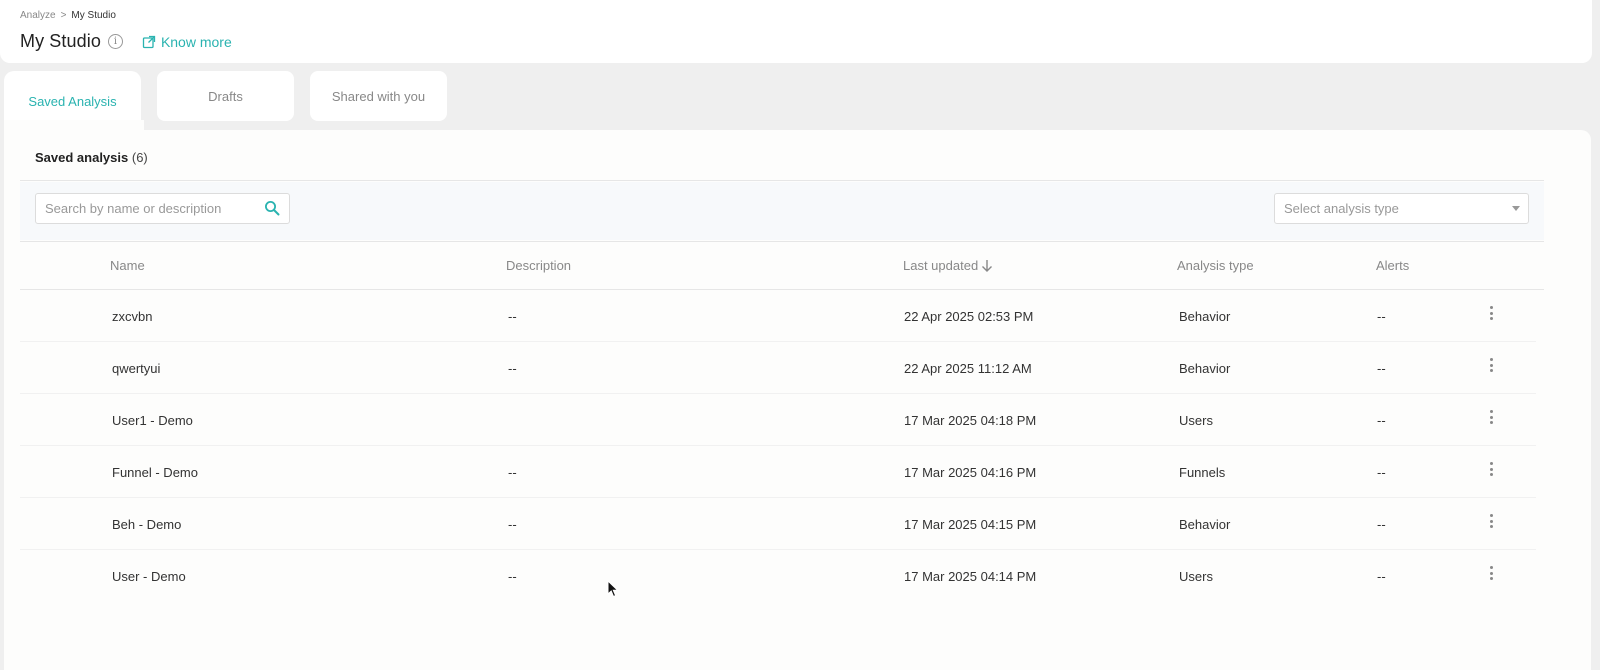  What do you see at coordinates (196, 41) in the screenshot?
I see `know-more-label: Know more` at bounding box center [196, 41].